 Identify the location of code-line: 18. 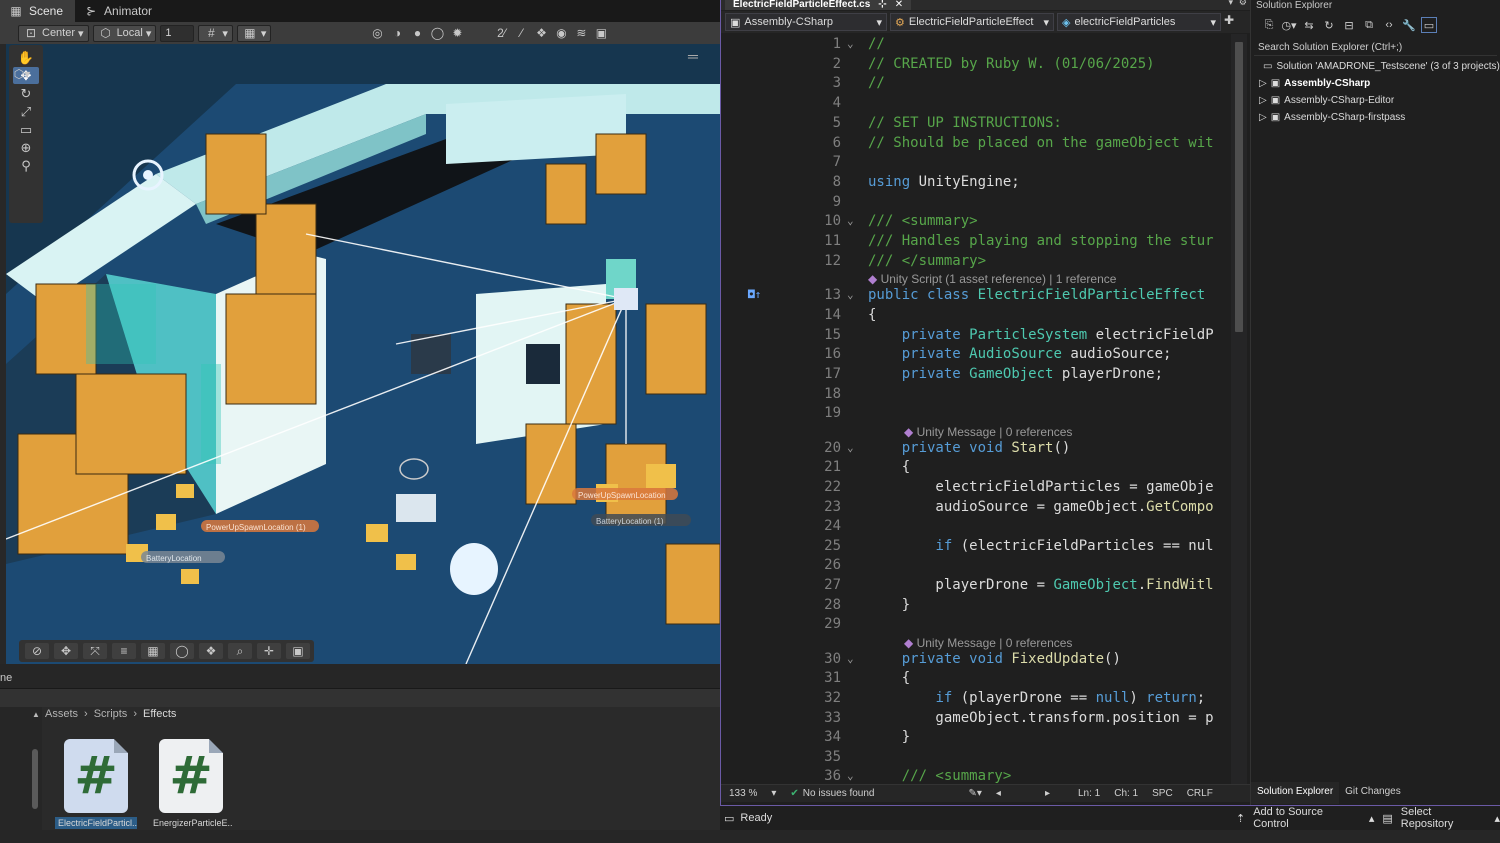
(976, 394).